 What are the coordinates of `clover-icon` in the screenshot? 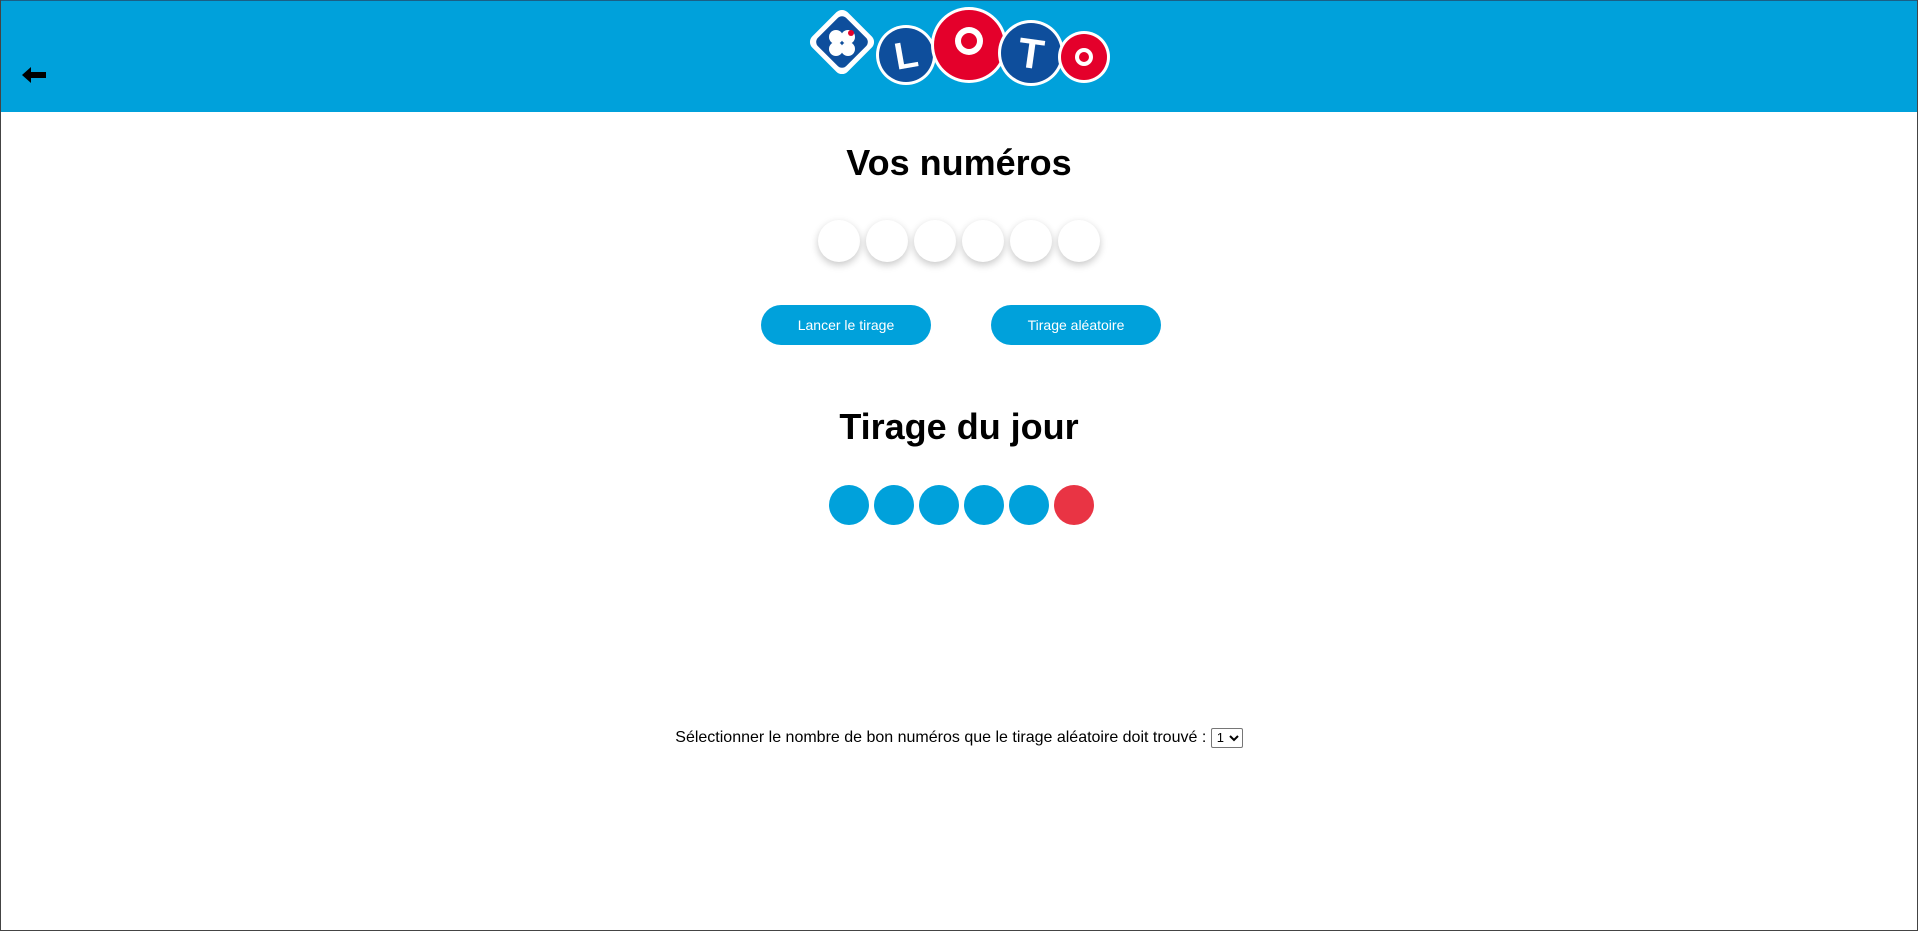 It's located at (842, 42).